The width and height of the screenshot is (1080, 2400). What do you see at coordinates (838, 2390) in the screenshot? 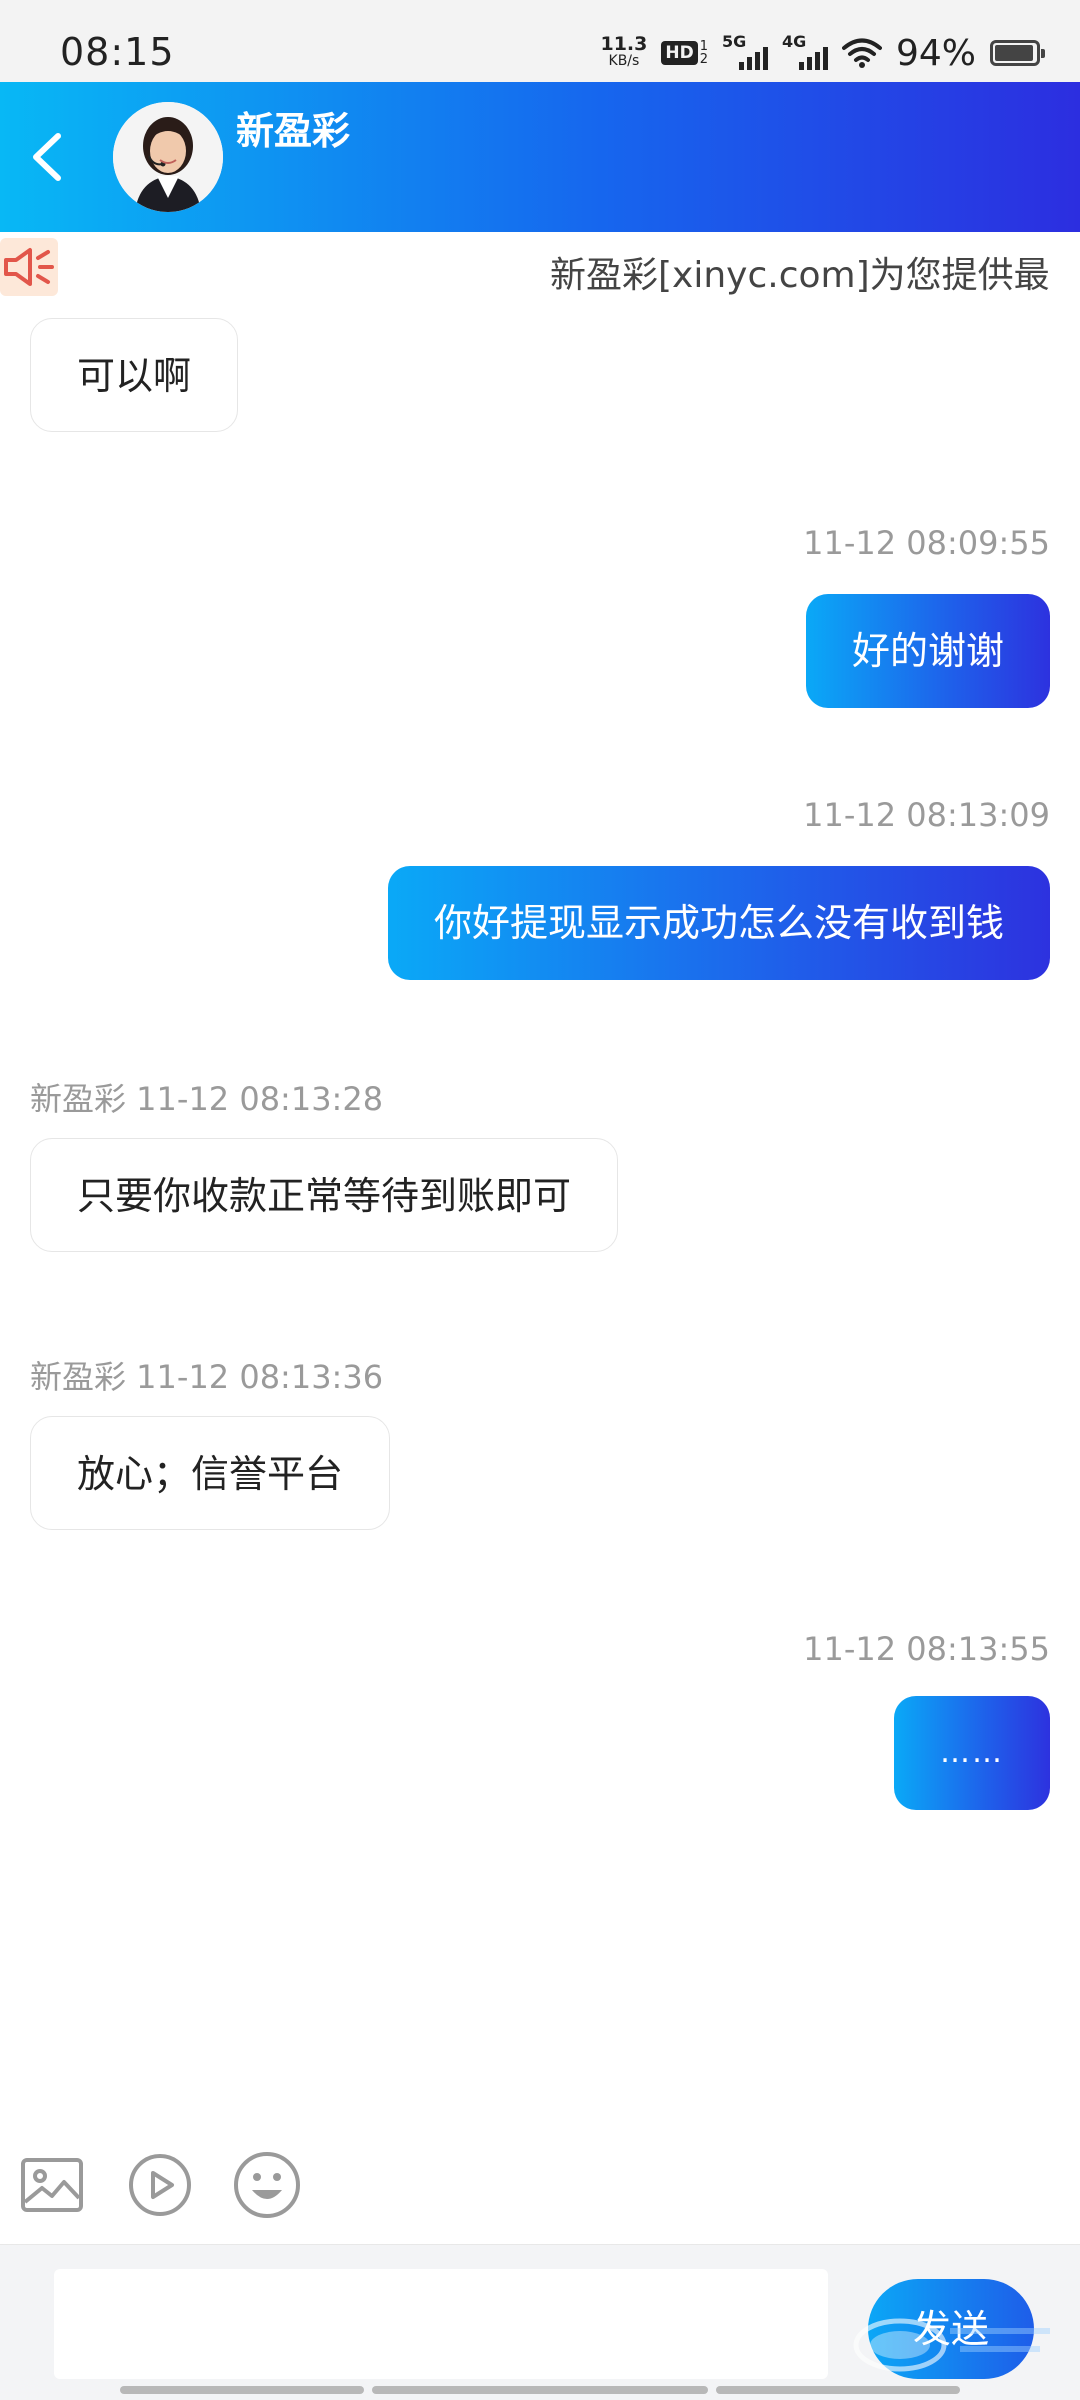
I see `nav-indicator-right` at bounding box center [838, 2390].